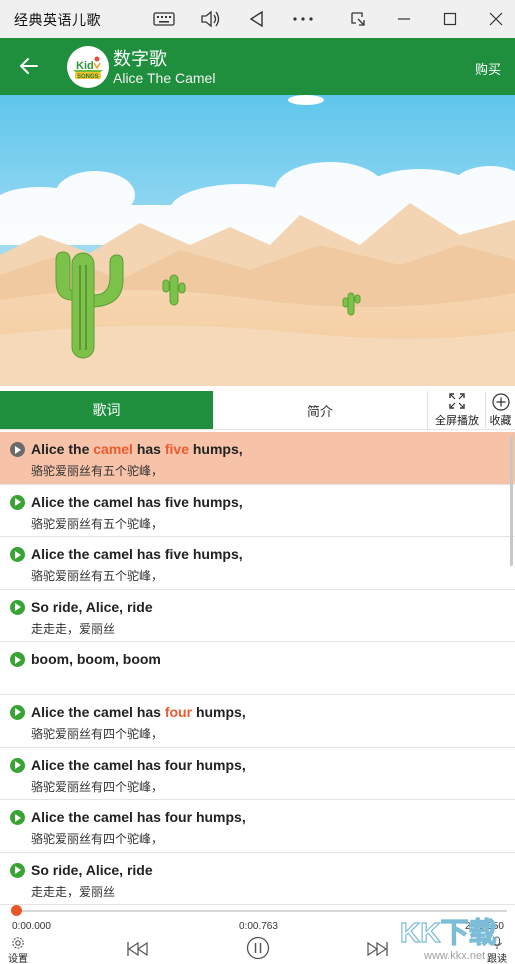  I want to click on lyric-row: boom, boom, boom, so click(257, 668).